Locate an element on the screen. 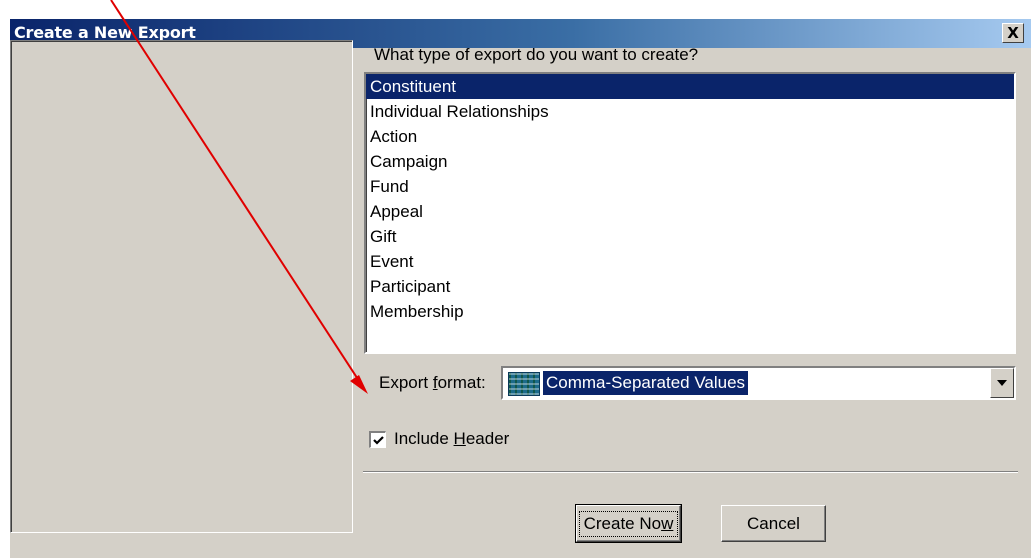 Image resolution: width=1031 pixels, height=558 pixels. export-type-item: Appeal is located at coordinates (690, 211).